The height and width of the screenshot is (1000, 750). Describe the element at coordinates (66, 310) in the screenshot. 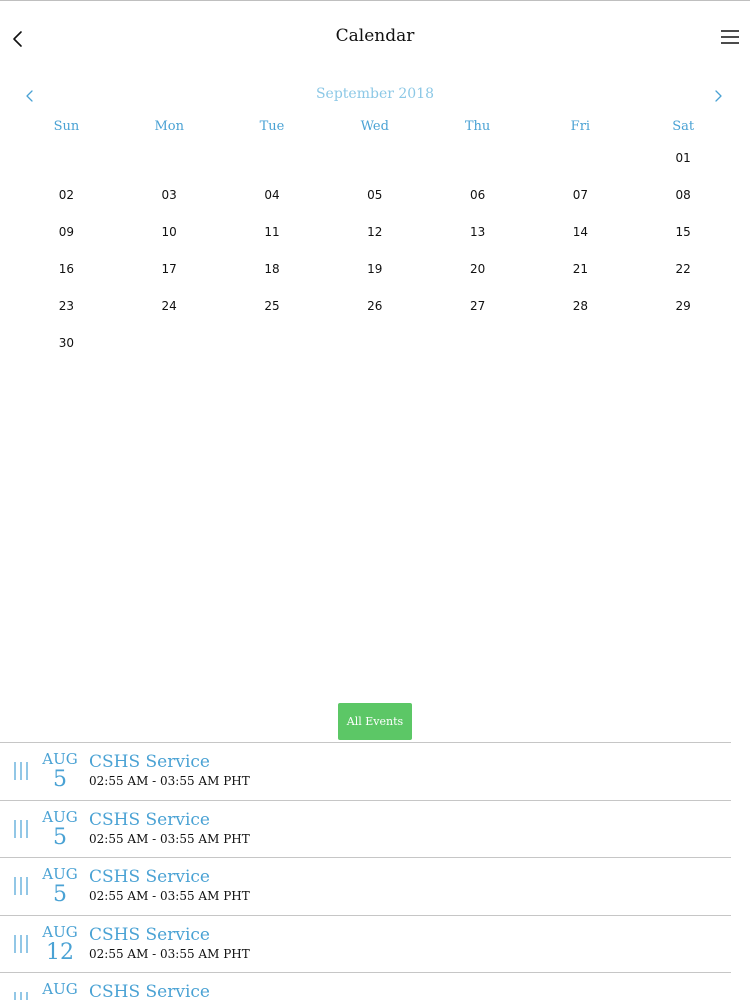

I see `calendar-day: 23` at that location.